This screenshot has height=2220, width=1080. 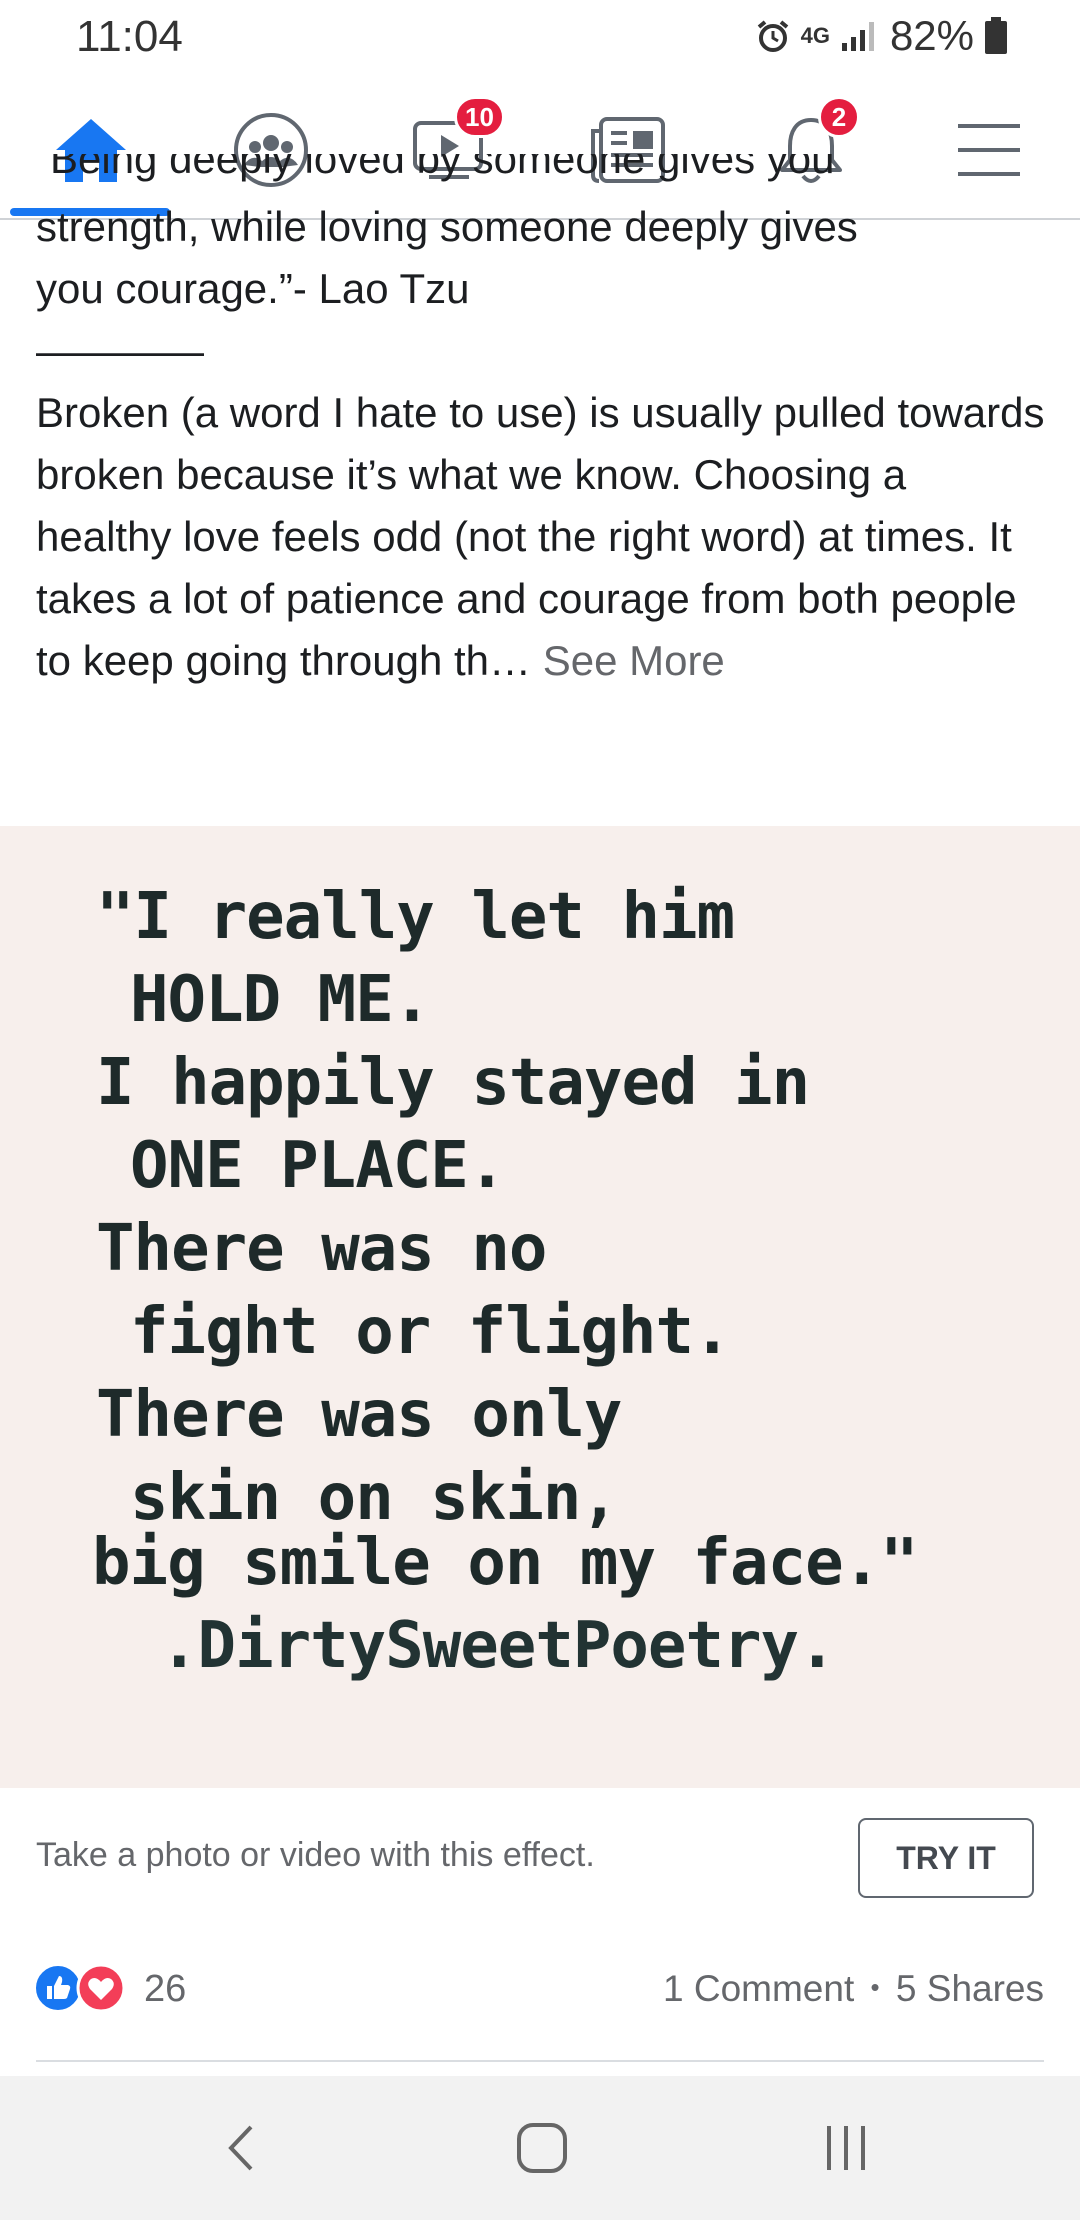 I want to click on recents-icon, so click(x=846, y=2150).